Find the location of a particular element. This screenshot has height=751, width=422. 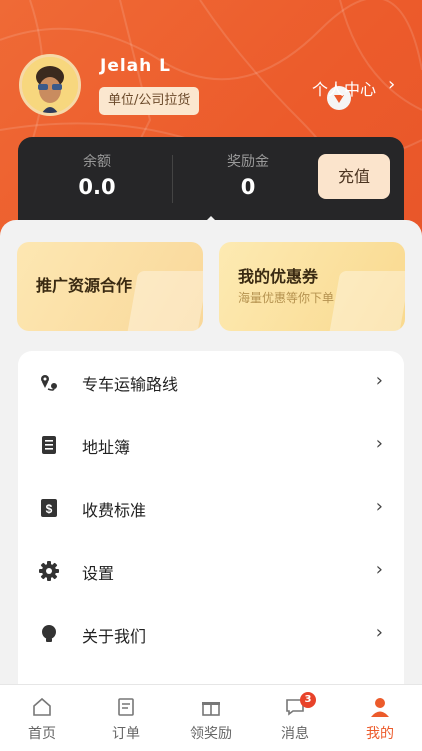

person-icon is located at coordinates (380, 707).